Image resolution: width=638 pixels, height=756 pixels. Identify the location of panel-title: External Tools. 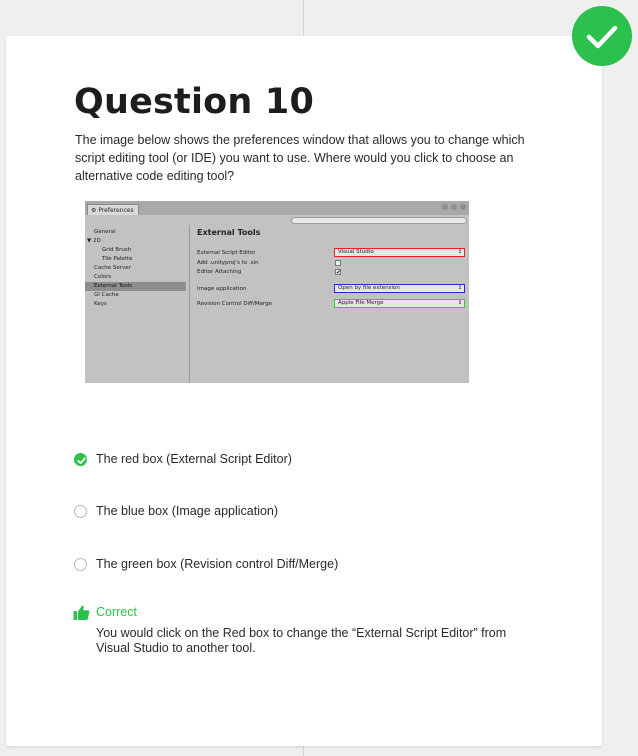
(229, 232).